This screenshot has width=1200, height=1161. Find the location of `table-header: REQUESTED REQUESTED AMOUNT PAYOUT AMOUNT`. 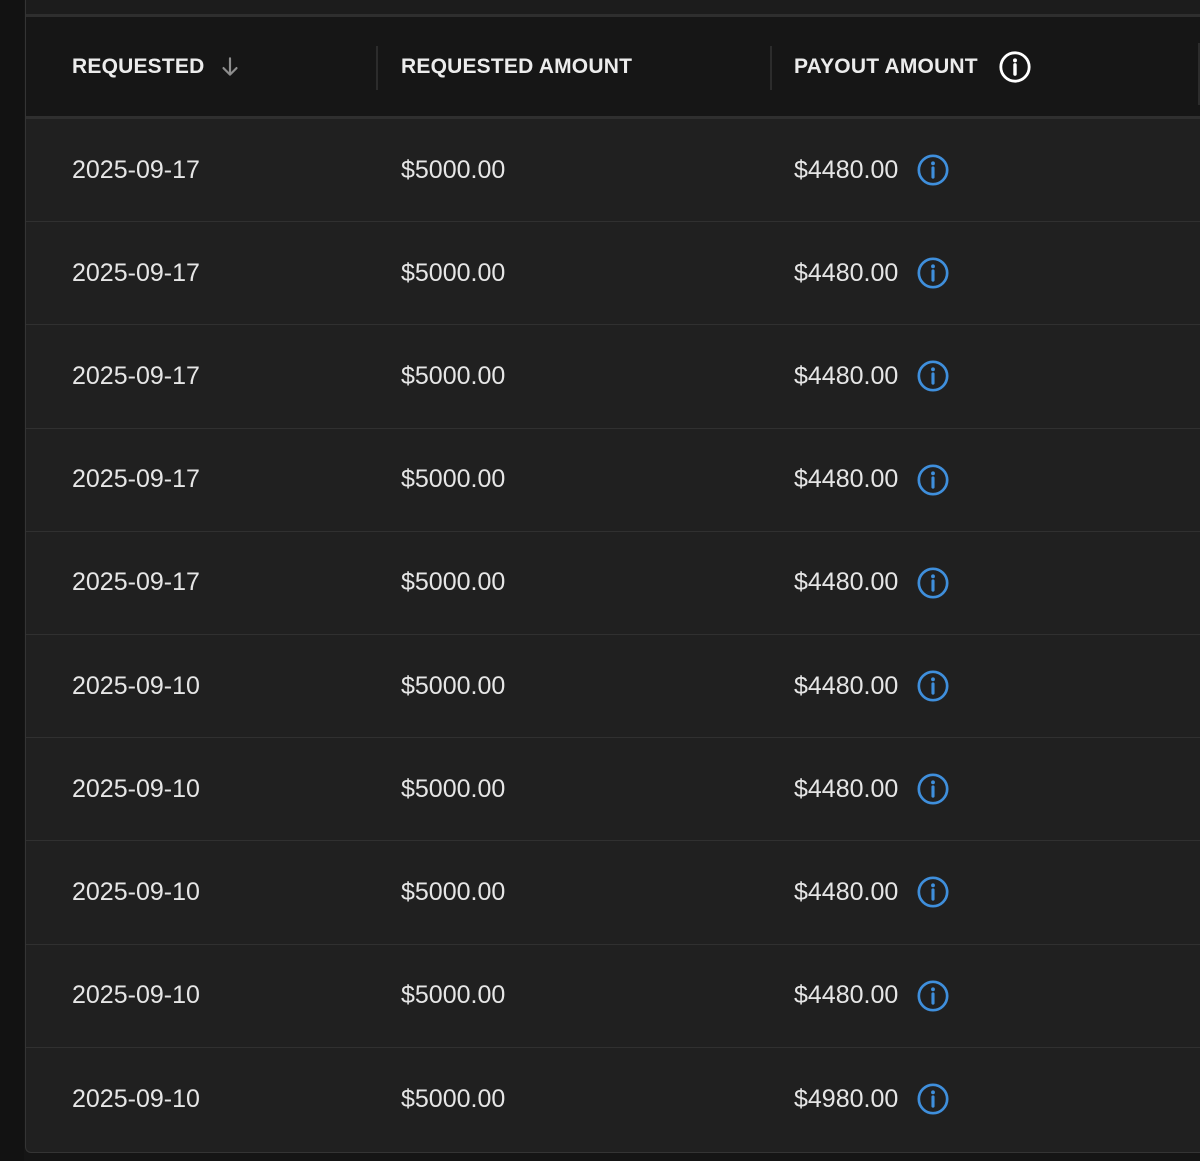

table-header: REQUESTED REQUESTED AMOUNT PAYOUT AMOUNT is located at coordinates (613, 68).